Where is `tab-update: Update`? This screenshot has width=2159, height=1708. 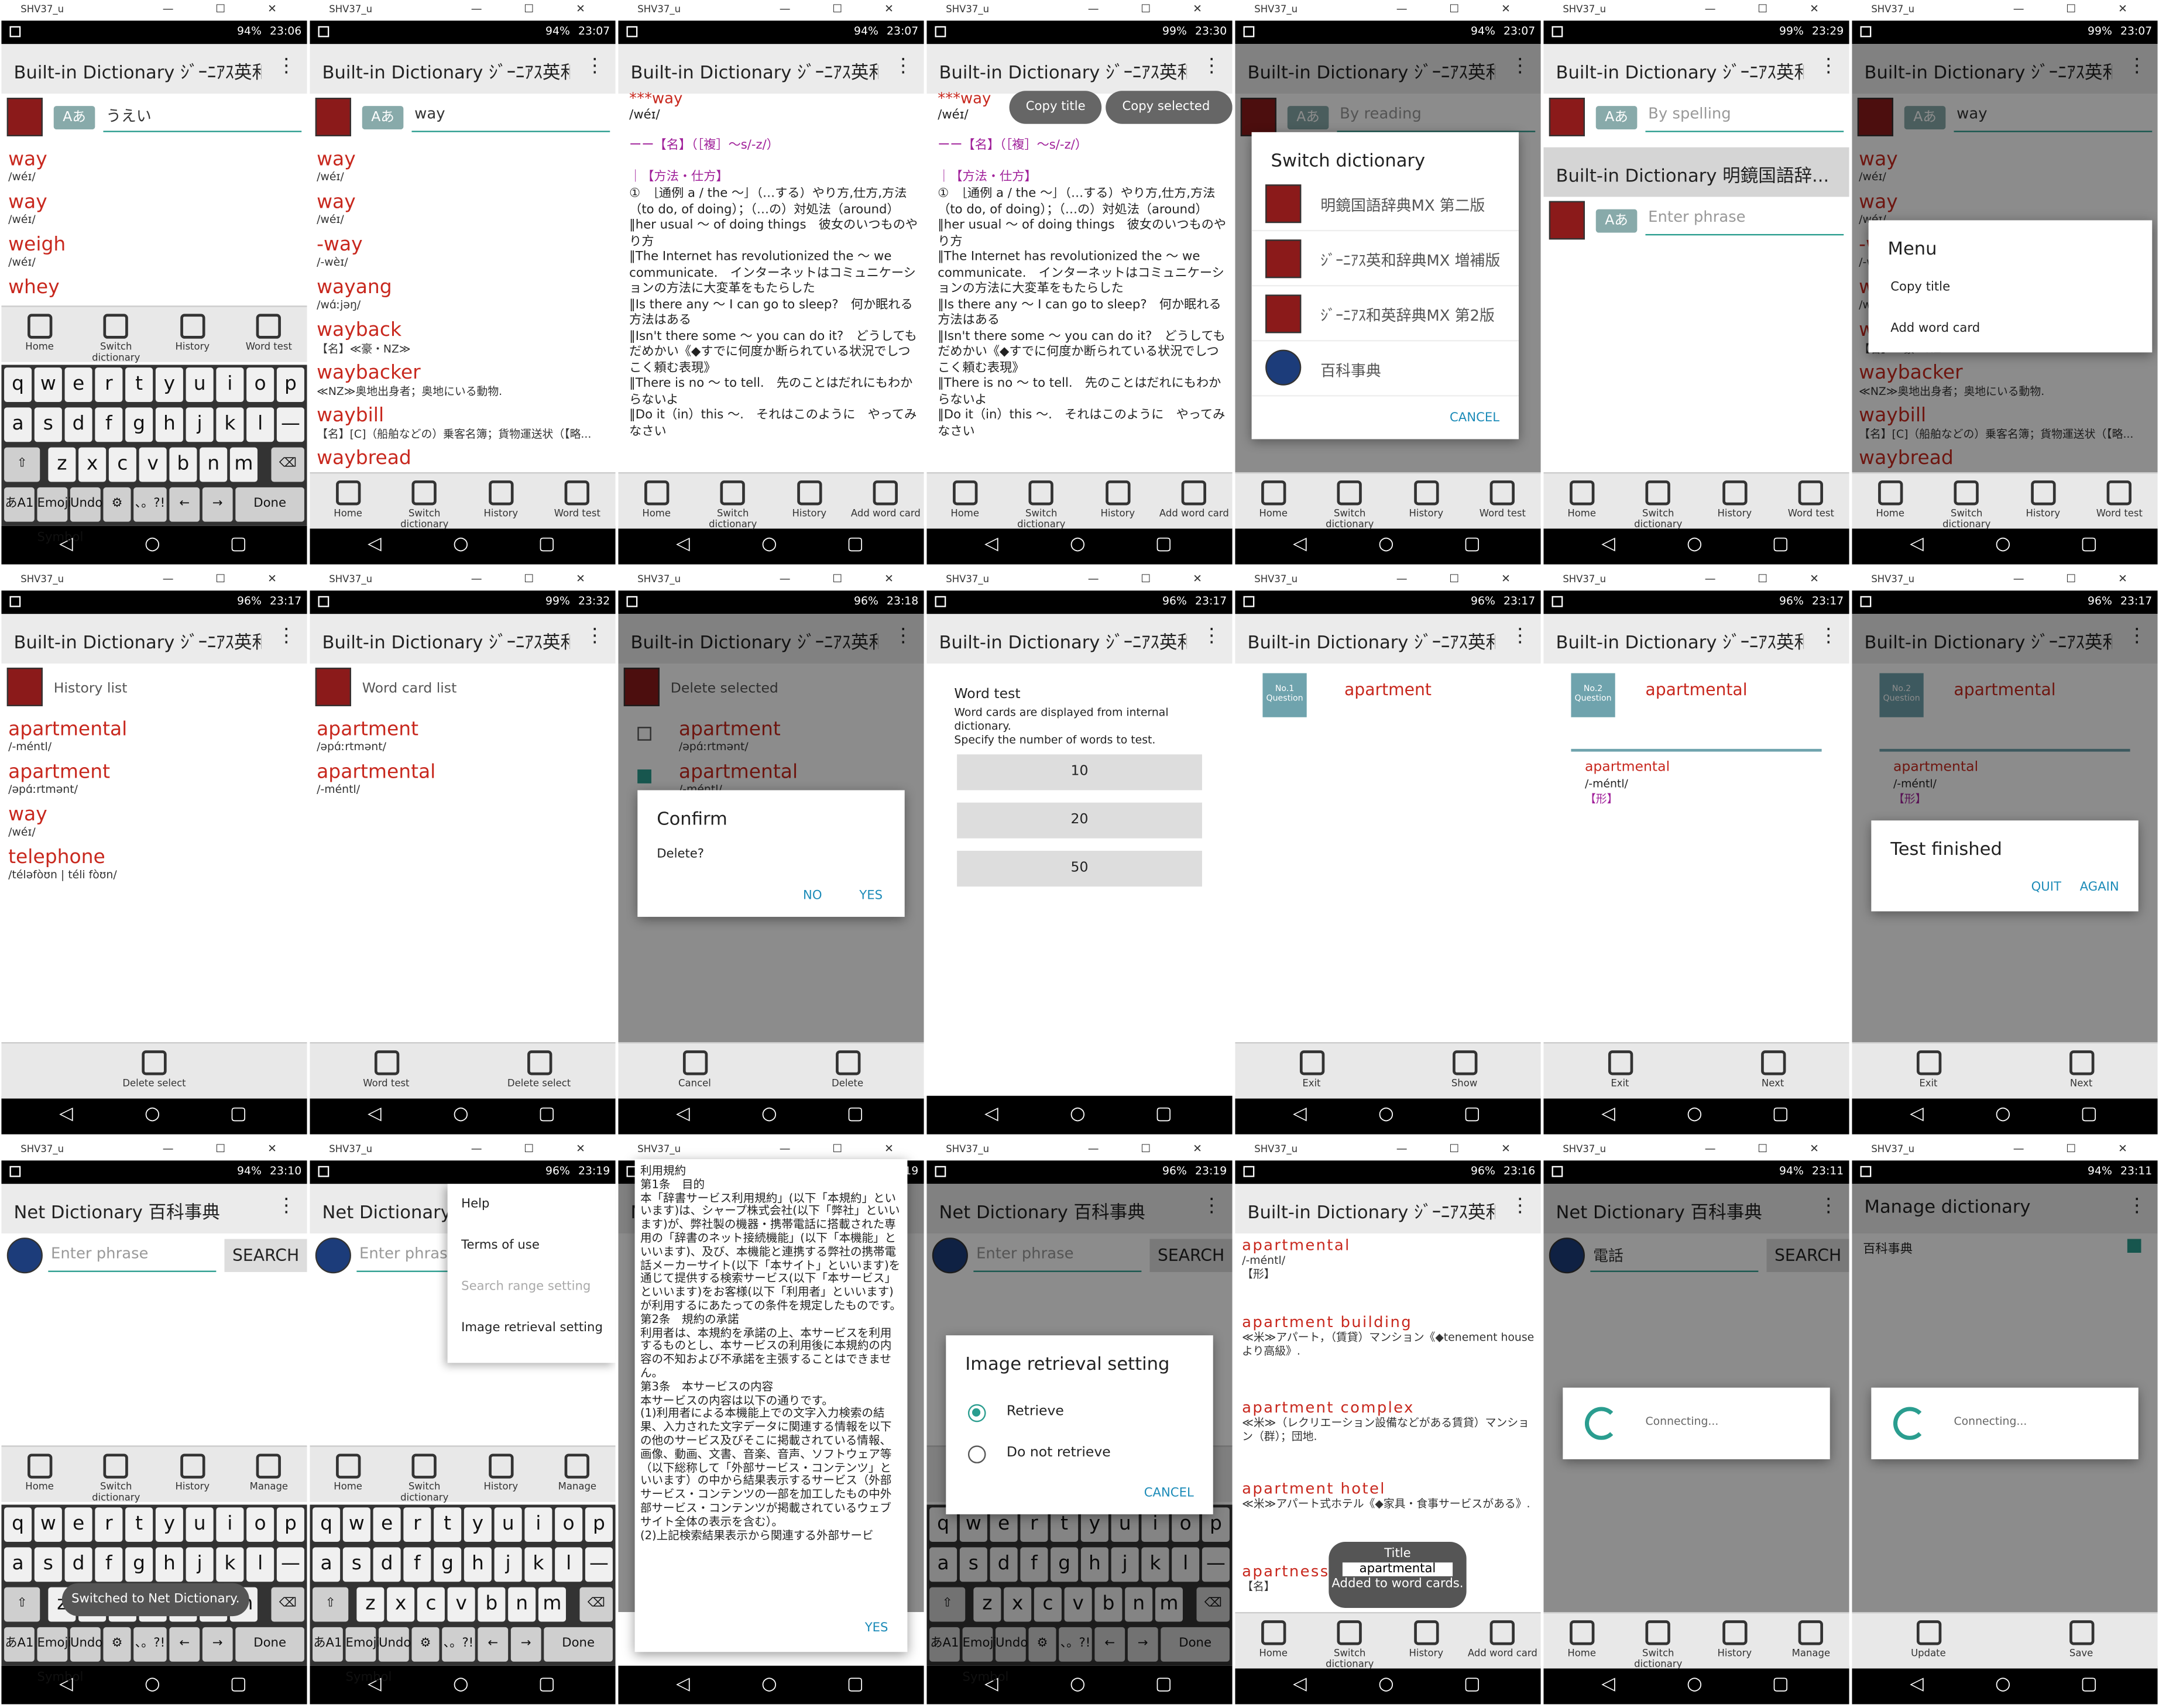 tab-update: Update is located at coordinates (1928, 1641).